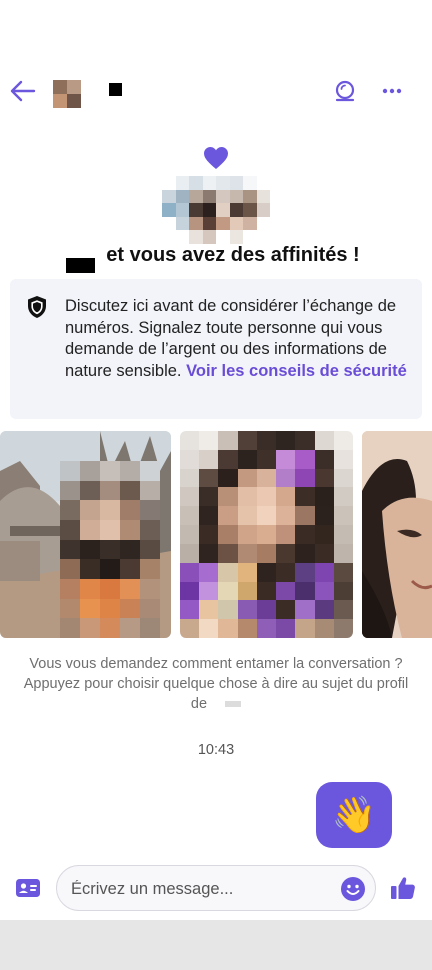 The image size is (432, 970). I want to click on avatar, so click(67, 94).